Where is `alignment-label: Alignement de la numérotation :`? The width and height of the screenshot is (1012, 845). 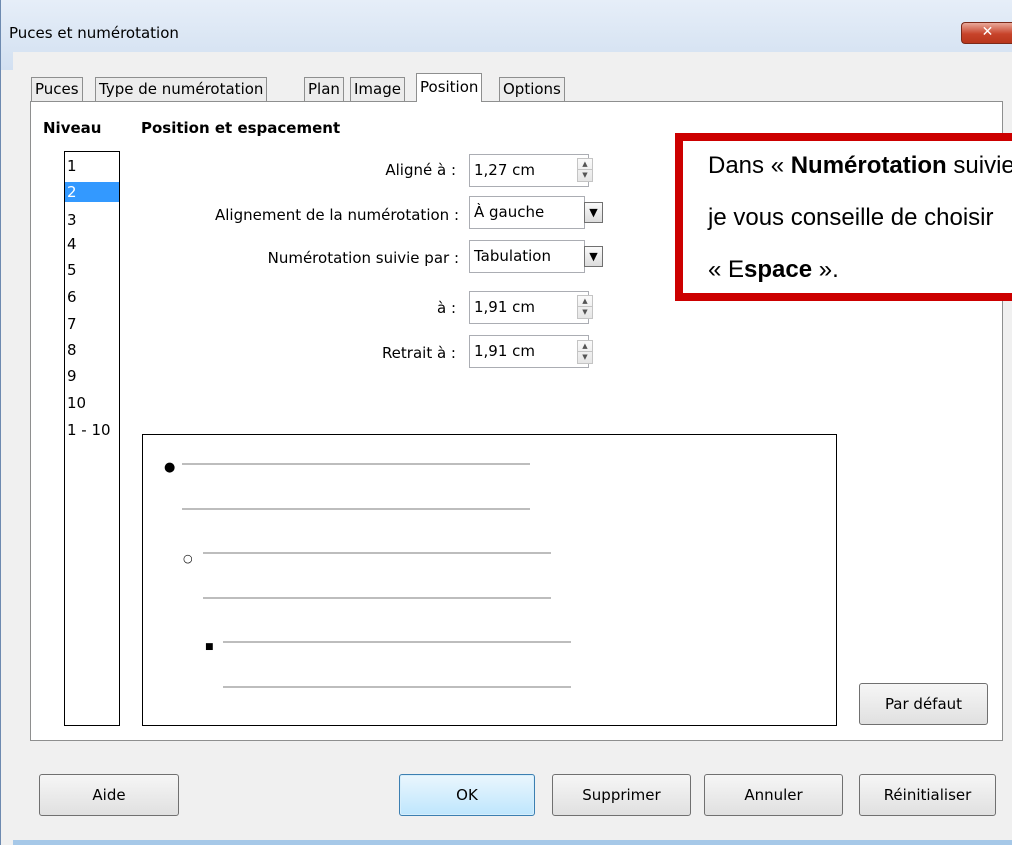 alignment-label: Alignement de la numérotation : is located at coordinates (337, 215).